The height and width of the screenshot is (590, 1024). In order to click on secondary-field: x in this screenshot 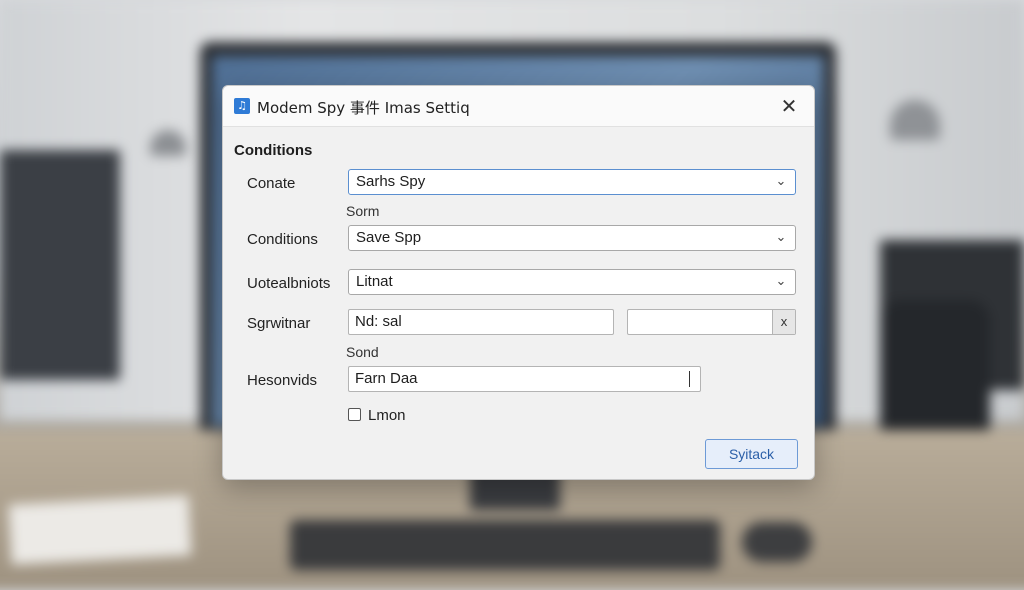, I will do `click(711, 322)`.